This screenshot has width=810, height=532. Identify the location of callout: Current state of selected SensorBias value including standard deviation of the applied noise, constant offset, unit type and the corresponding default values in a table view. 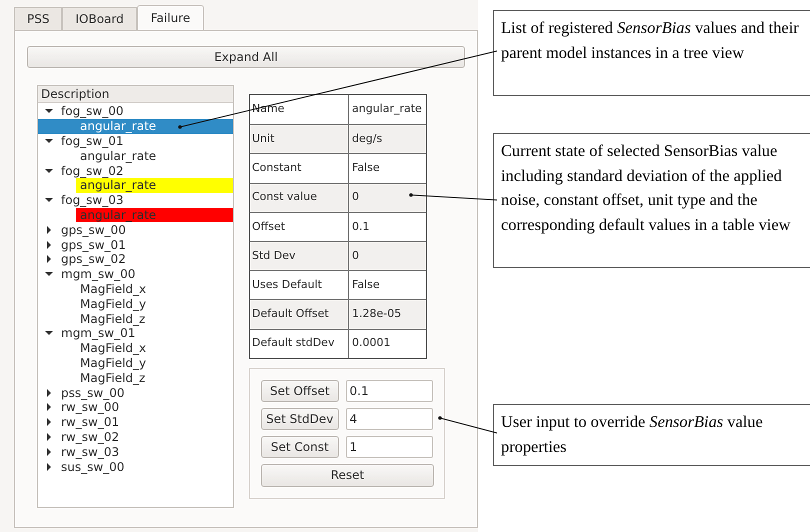
(651, 200).